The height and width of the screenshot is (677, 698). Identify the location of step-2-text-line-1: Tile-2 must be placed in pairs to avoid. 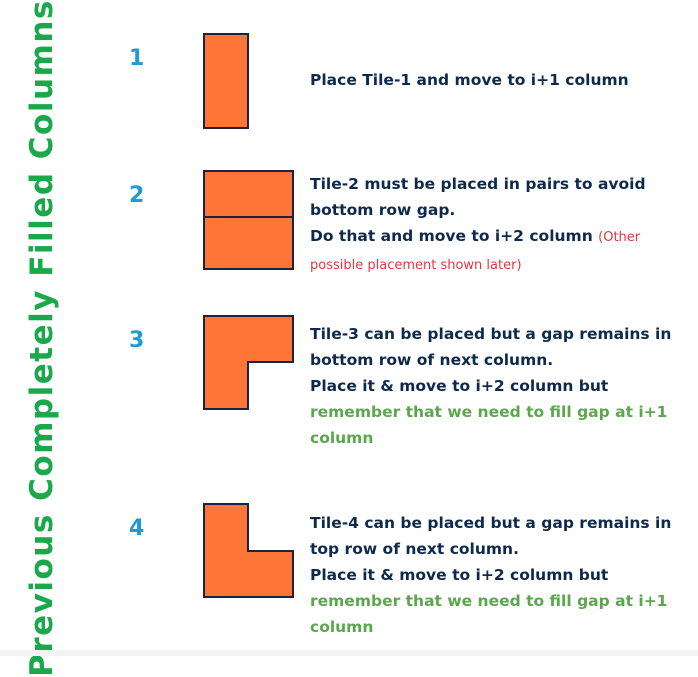
(478, 184).